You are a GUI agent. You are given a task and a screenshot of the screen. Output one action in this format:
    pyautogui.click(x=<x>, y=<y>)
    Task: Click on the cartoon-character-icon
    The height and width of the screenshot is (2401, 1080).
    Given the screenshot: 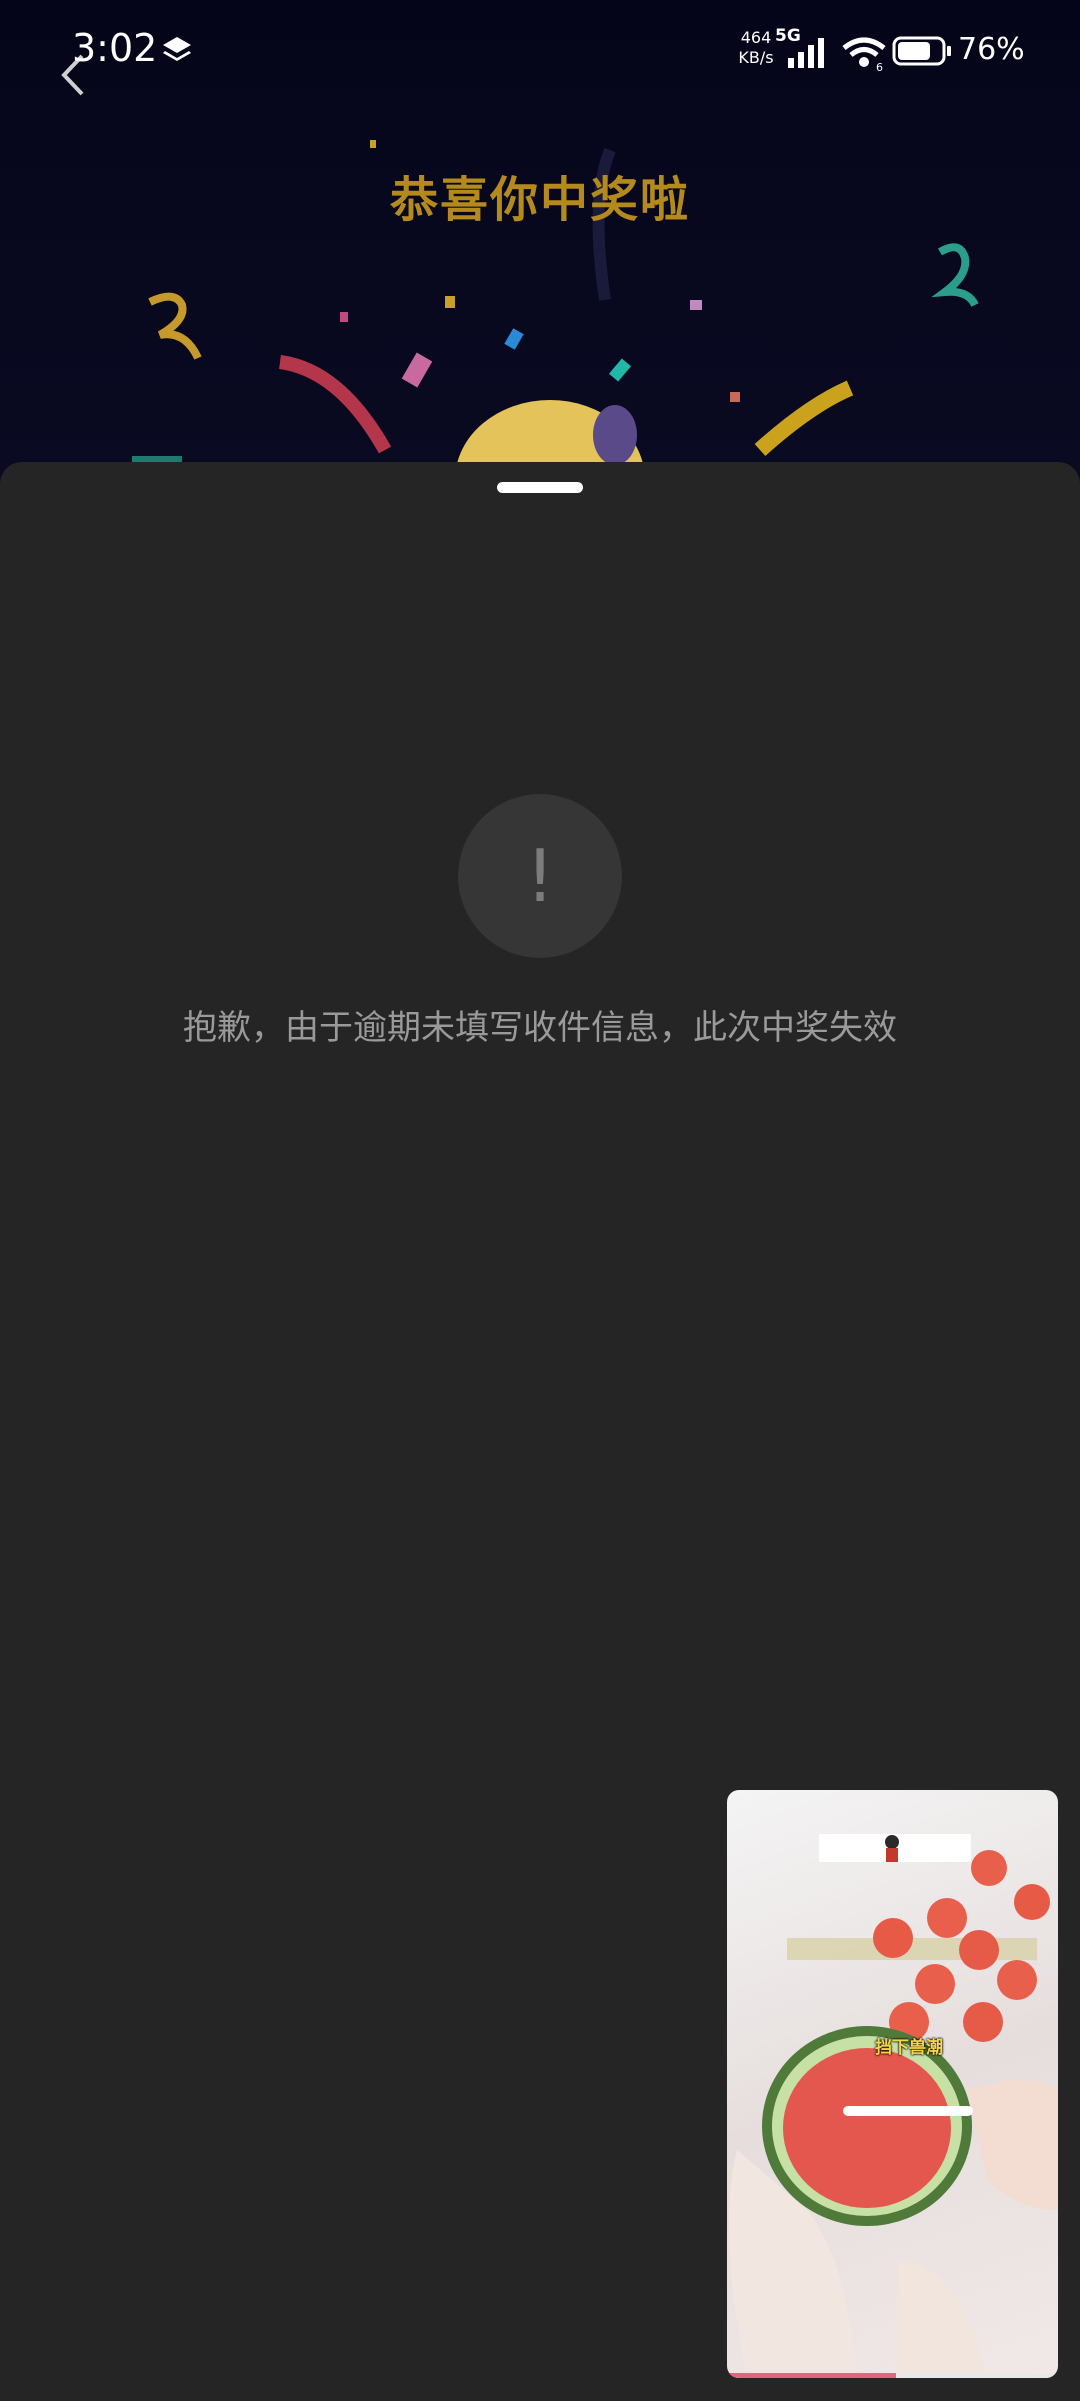 What is the action you would take?
    pyautogui.click(x=892, y=1848)
    